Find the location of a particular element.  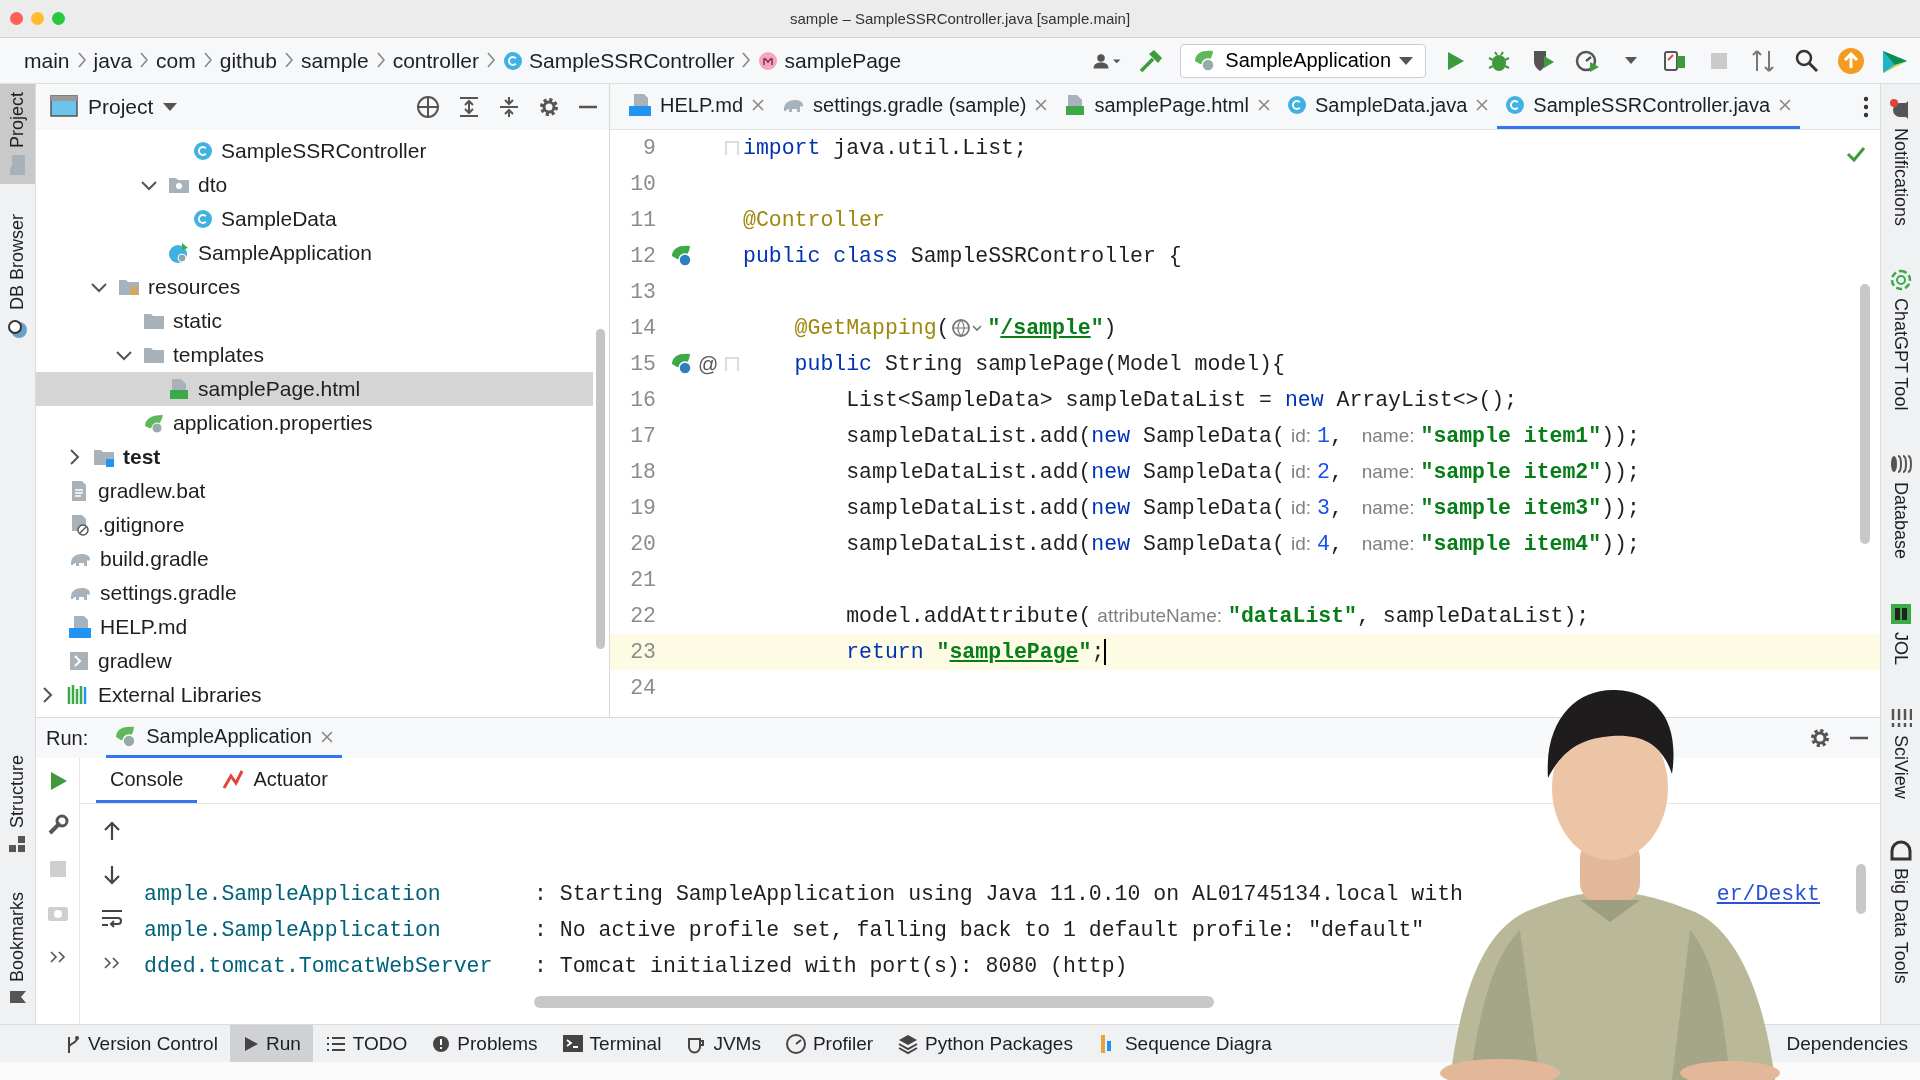

problem-icon is located at coordinates (441, 1043).